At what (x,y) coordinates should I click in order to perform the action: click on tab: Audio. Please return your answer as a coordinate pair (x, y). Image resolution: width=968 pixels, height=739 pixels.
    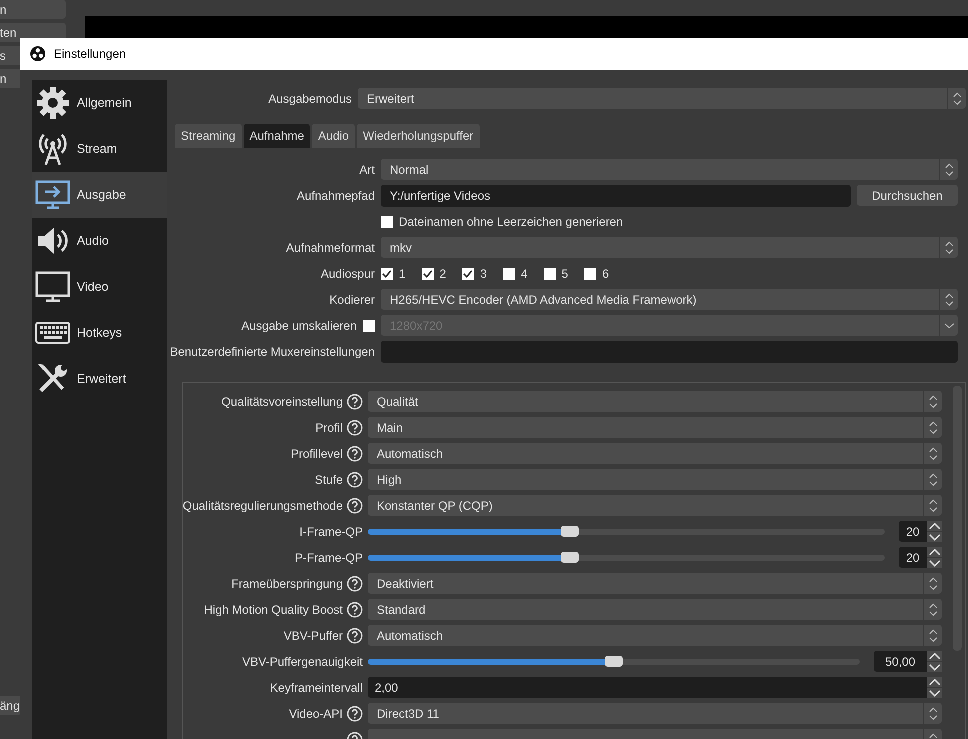
    Looking at the image, I should click on (334, 136).